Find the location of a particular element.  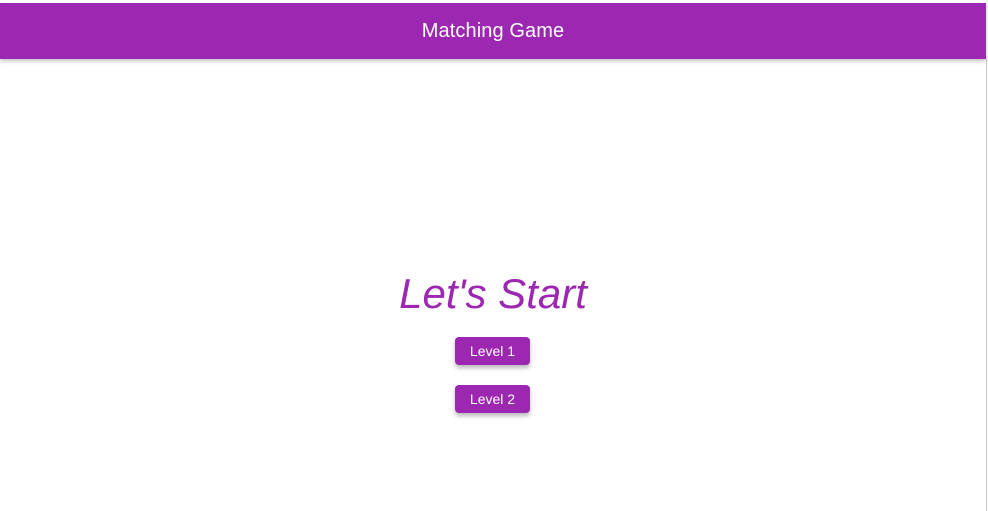

app-title: Matching Game is located at coordinates (493, 30).